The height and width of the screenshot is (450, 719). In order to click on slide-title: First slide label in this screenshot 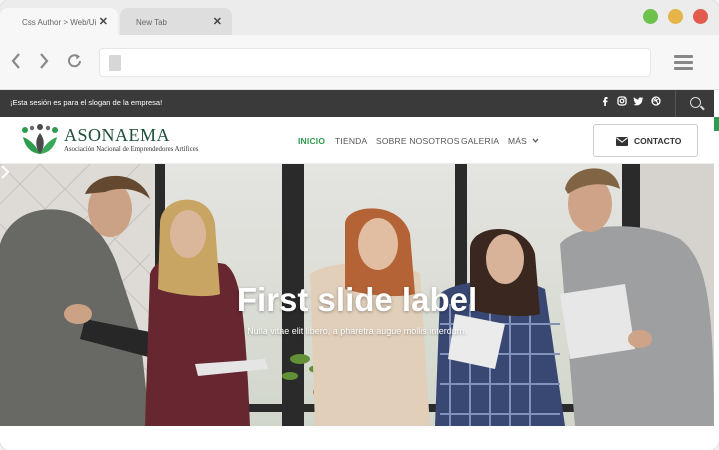, I will do `click(357, 299)`.